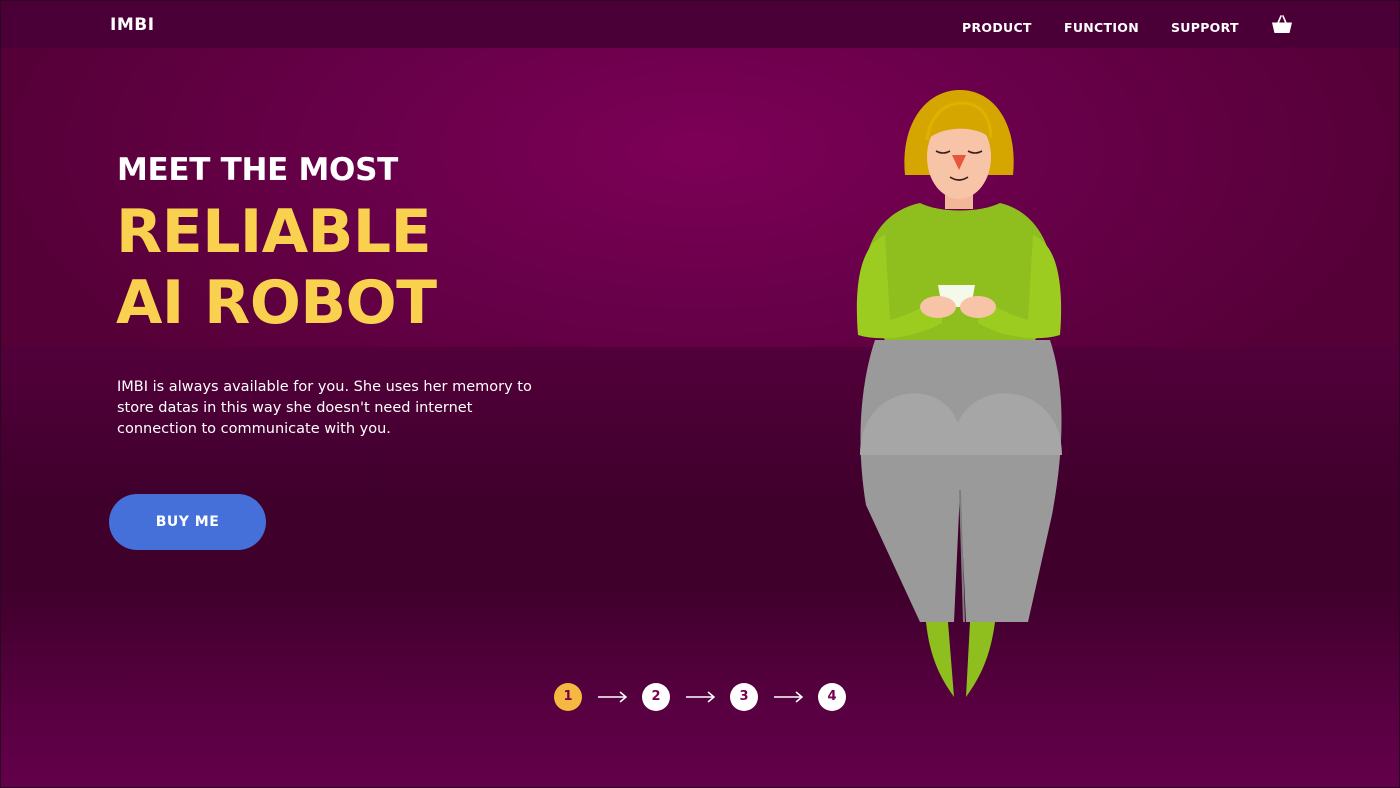 The width and height of the screenshot is (1400, 788). Describe the element at coordinates (187, 522) in the screenshot. I see `buy-me-button: BUY ME` at that location.